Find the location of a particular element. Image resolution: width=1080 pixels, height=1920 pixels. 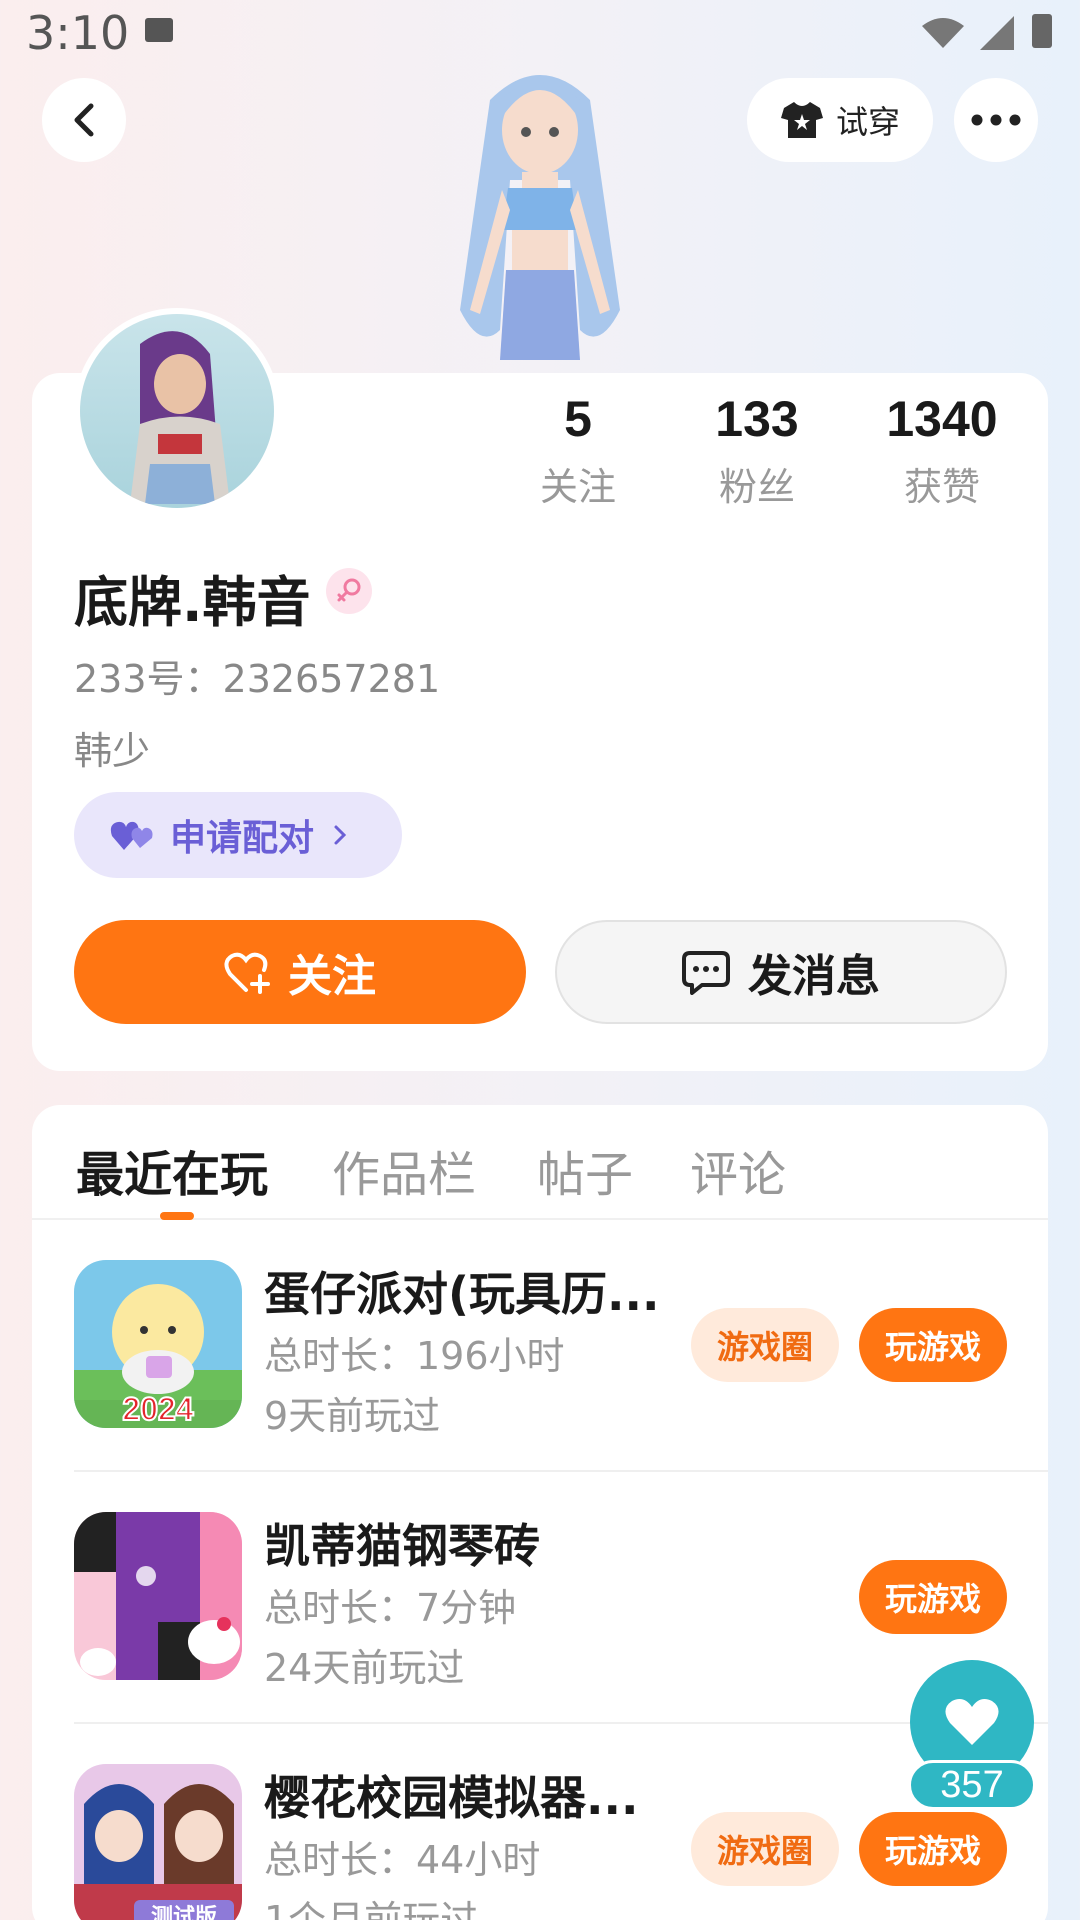

chat-bubble-icon is located at coordinates (706, 973).